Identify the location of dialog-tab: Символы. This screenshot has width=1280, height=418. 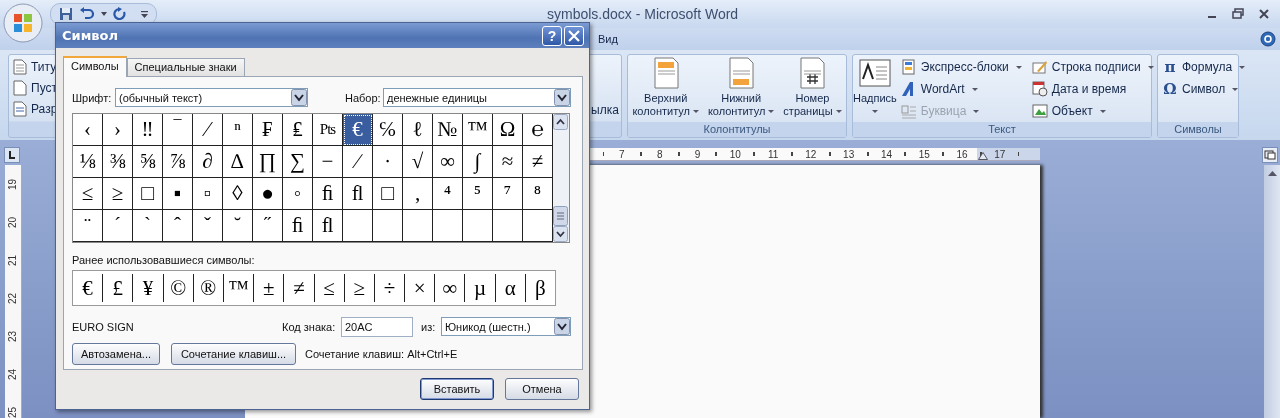
(95, 66).